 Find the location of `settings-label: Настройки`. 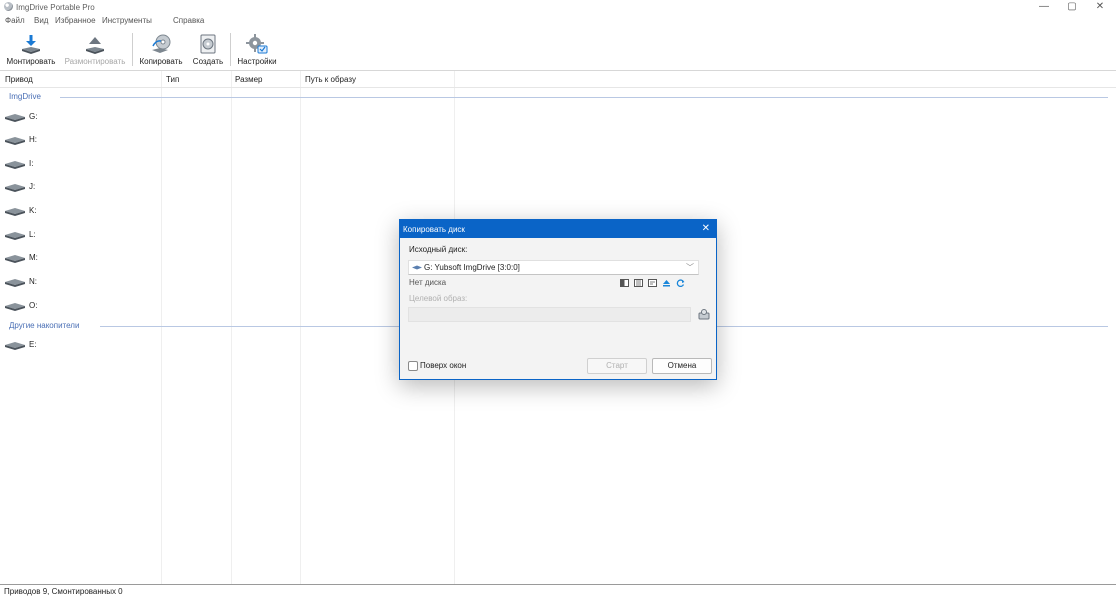

settings-label: Настройки is located at coordinates (257, 61).